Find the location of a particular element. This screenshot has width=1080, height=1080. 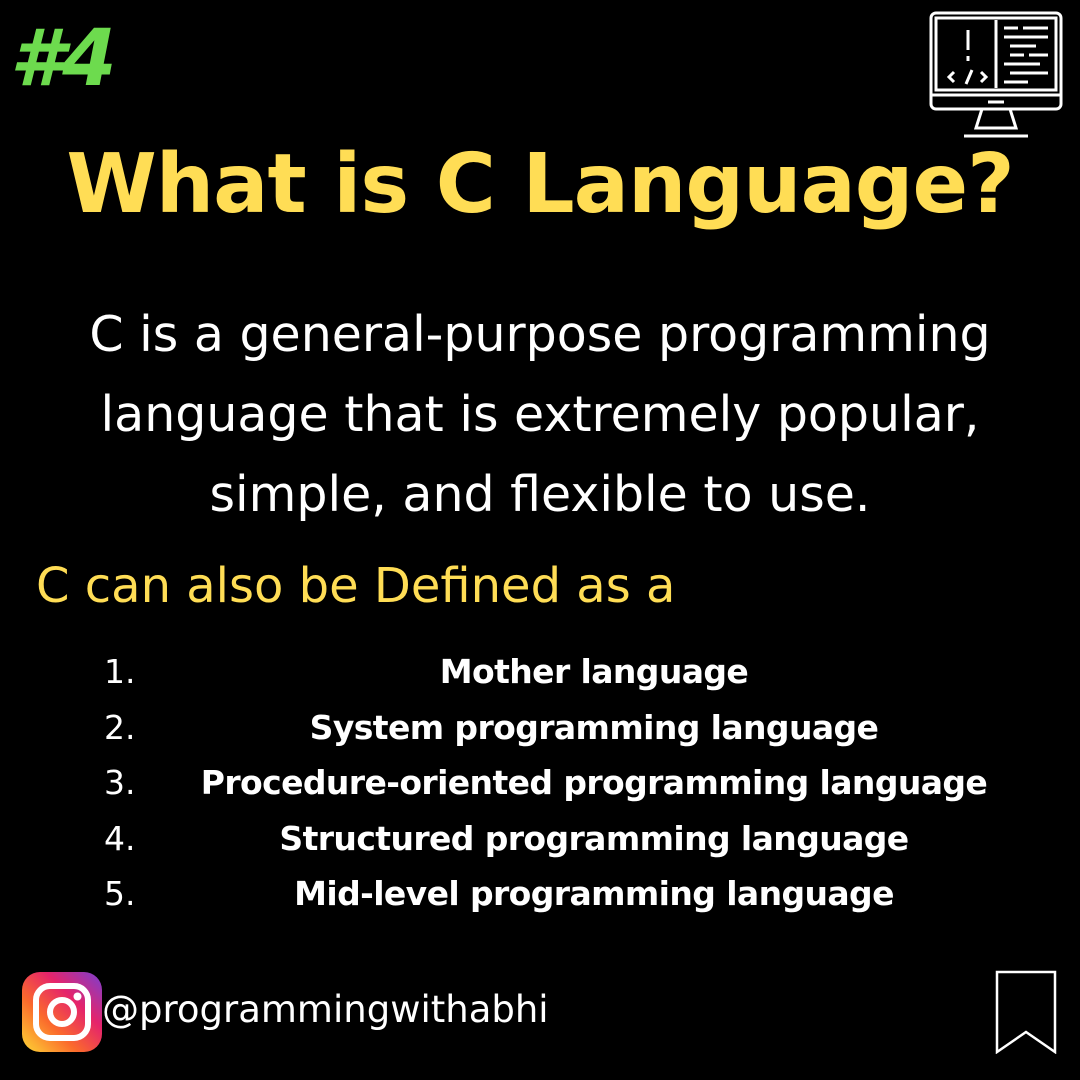

social-handle: @programmingwithabhi is located at coordinates (325, 1009).